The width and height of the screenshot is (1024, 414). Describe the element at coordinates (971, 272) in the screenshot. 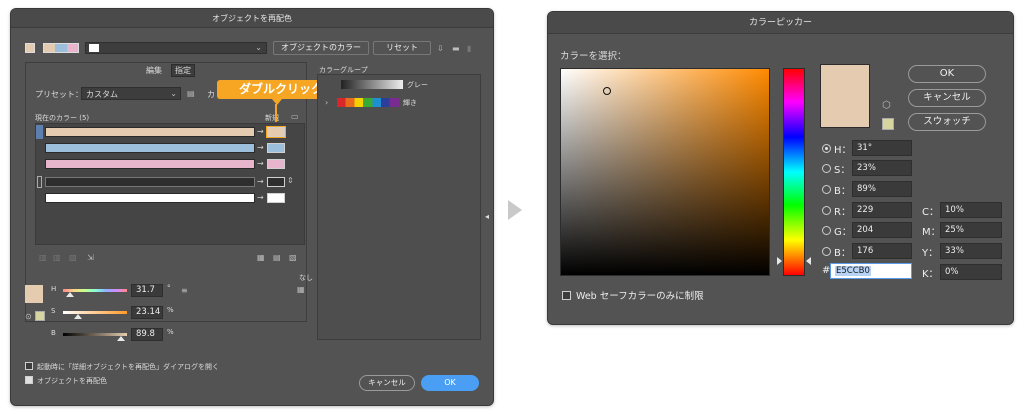

I see `k-input: 0%` at that location.